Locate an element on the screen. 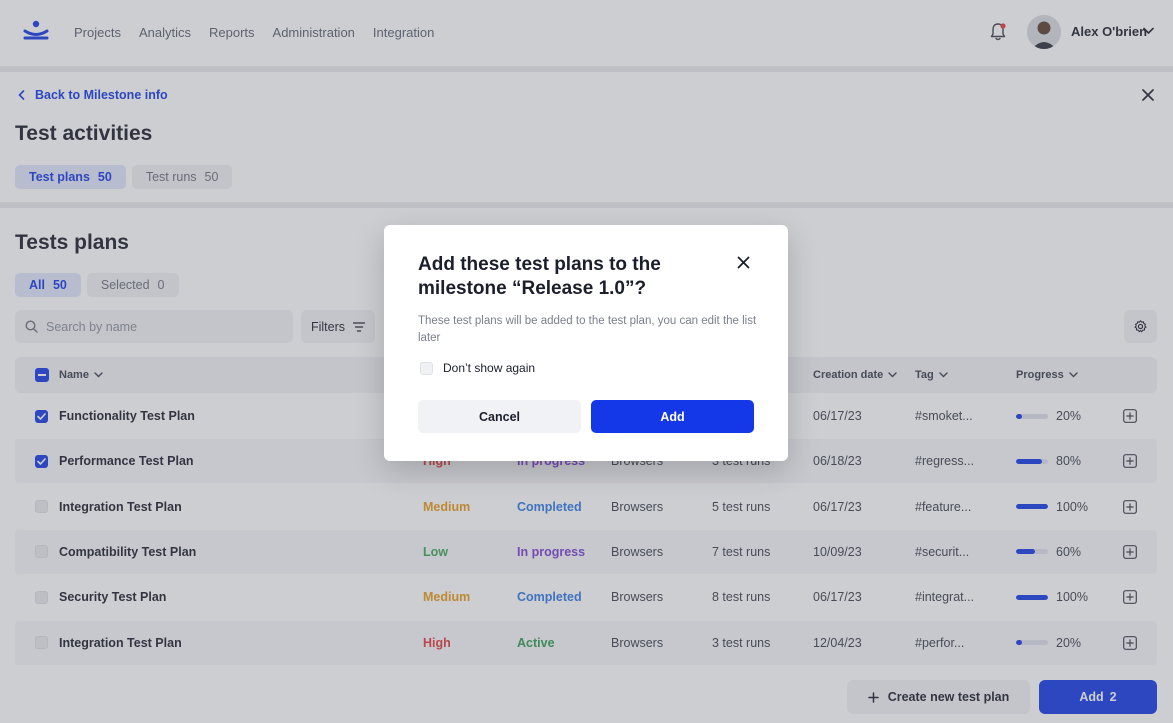 Image resolution: width=1173 pixels, height=723 pixels. checkbox-label: Don’t show again is located at coordinates (489, 368).